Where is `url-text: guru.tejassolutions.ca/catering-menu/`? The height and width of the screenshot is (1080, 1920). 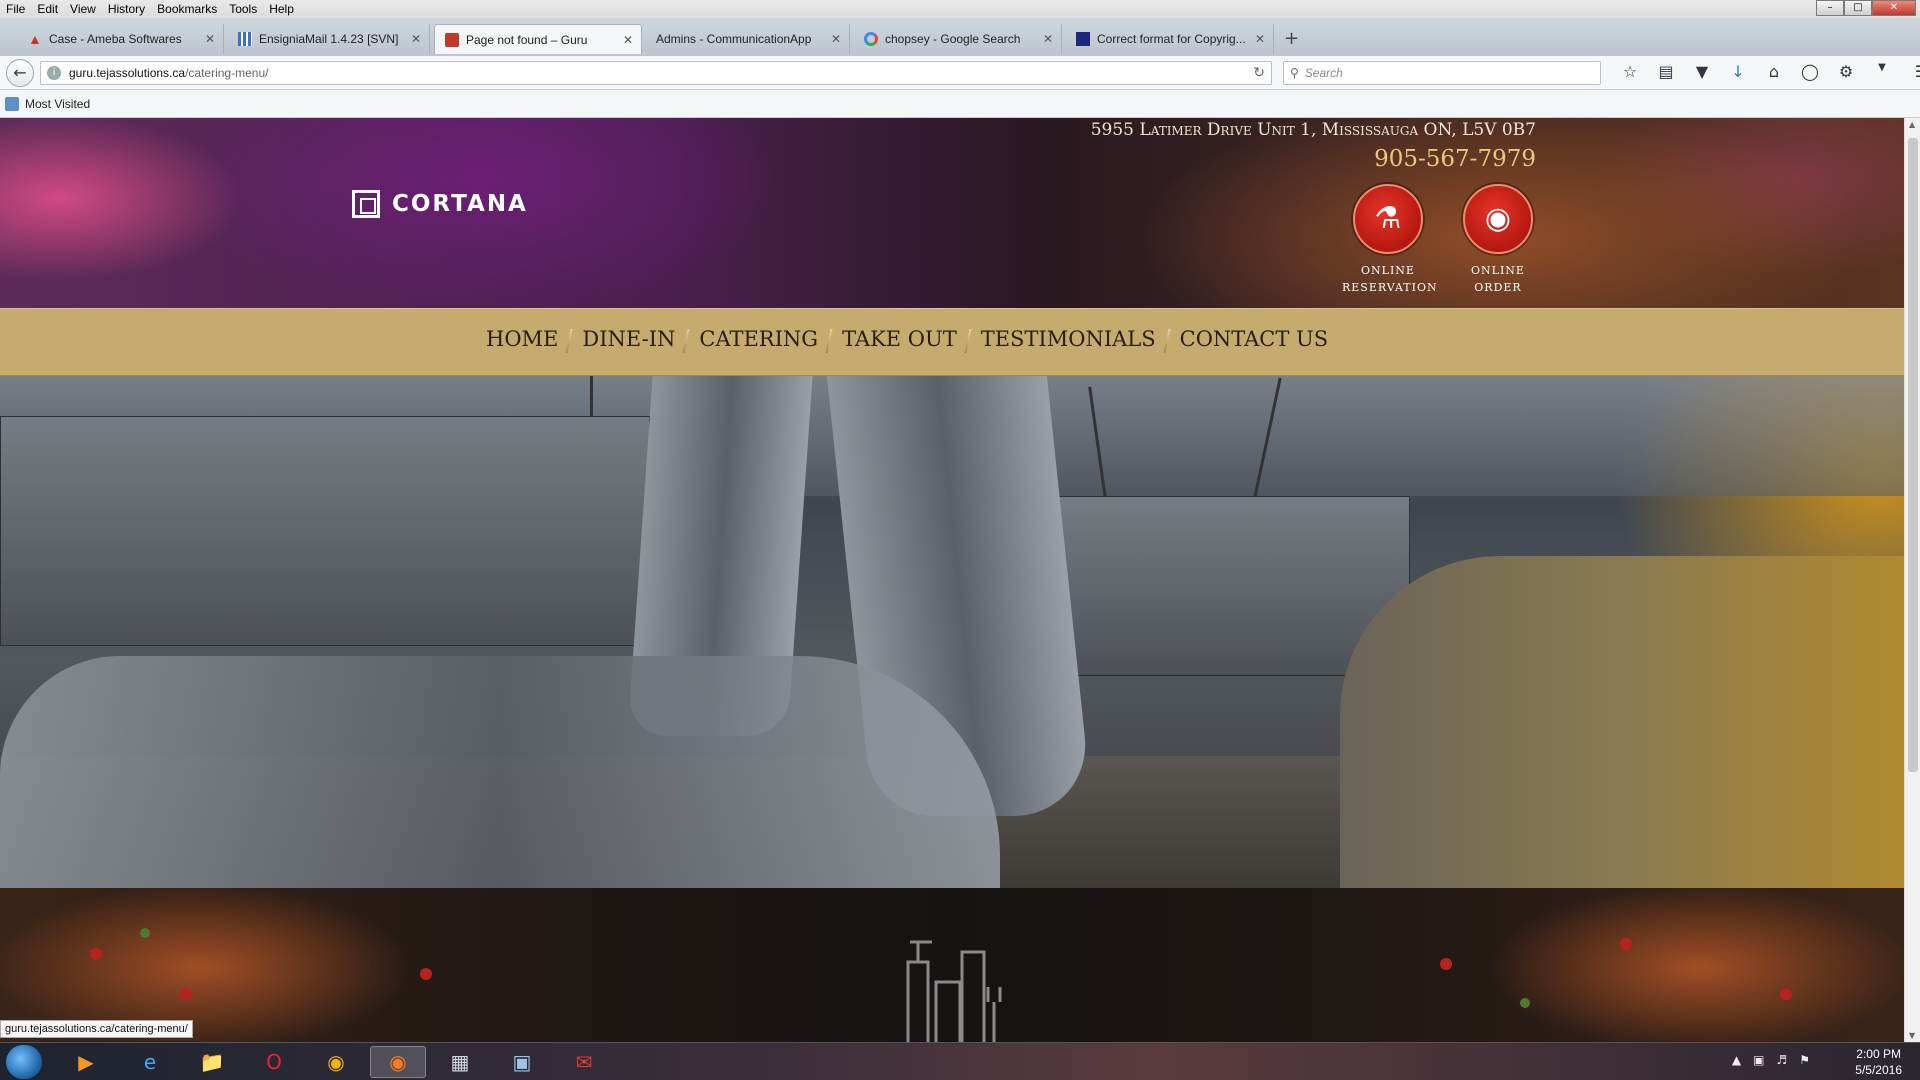 url-text: guru.tejassolutions.ca/catering-menu/ is located at coordinates (169, 73).